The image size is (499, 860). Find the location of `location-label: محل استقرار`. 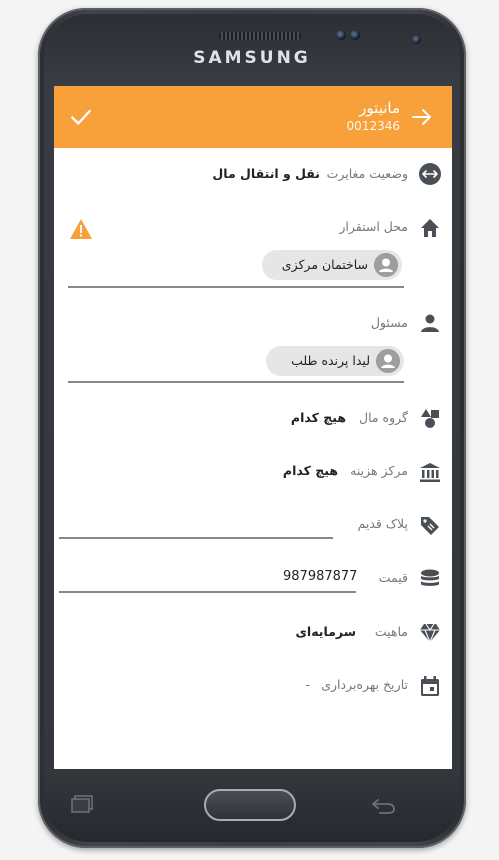

location-label: محل استقرار is located at coordinates (373, 226).